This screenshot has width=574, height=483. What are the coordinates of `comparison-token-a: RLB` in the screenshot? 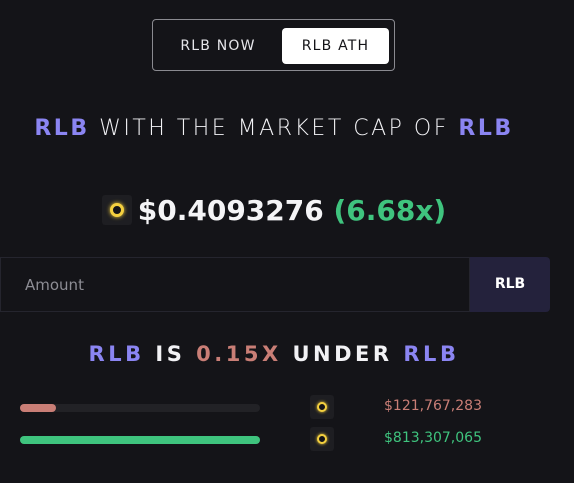 It's located at (116, 354).